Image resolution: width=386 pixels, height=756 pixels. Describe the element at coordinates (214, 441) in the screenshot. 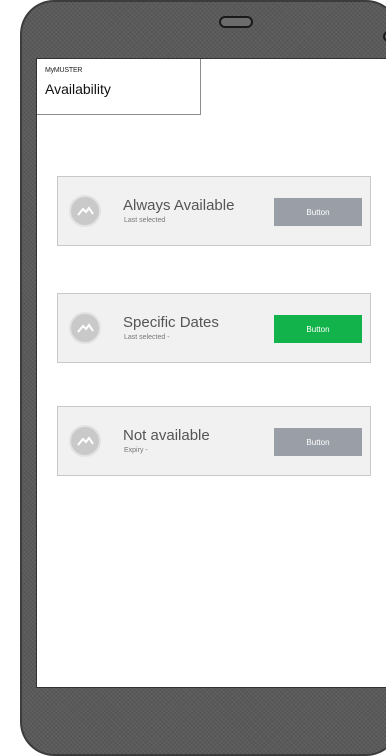

I see `option-card-not-available: Not available Expiry - Button` at that location.